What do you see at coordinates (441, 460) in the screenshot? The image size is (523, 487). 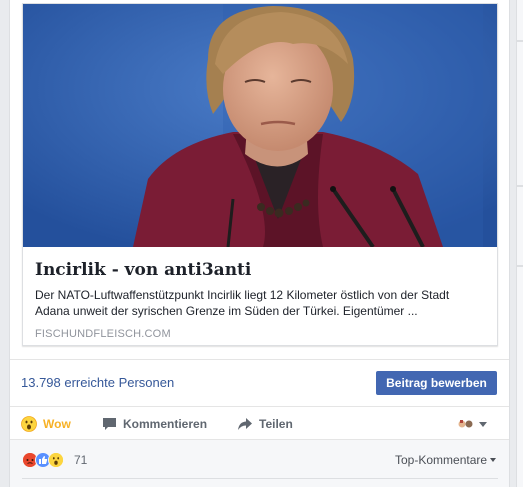 I see `comment-sort-label: Top-Kommentare` at bounding box center [441, 460].